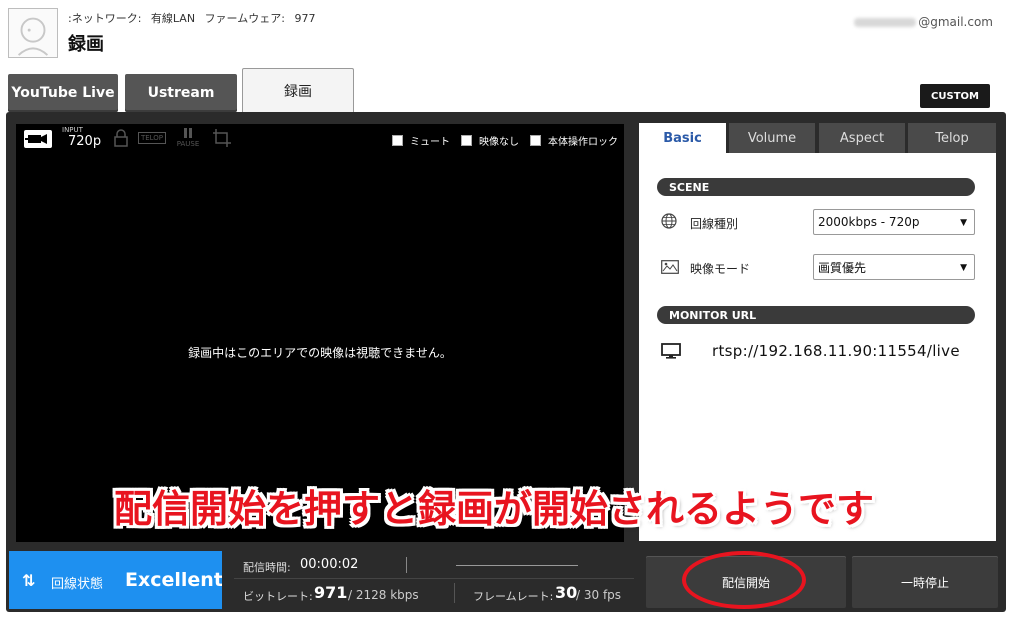  I want to click on device-lock-checkbox: 本体操作ロック, so click(574, 140).